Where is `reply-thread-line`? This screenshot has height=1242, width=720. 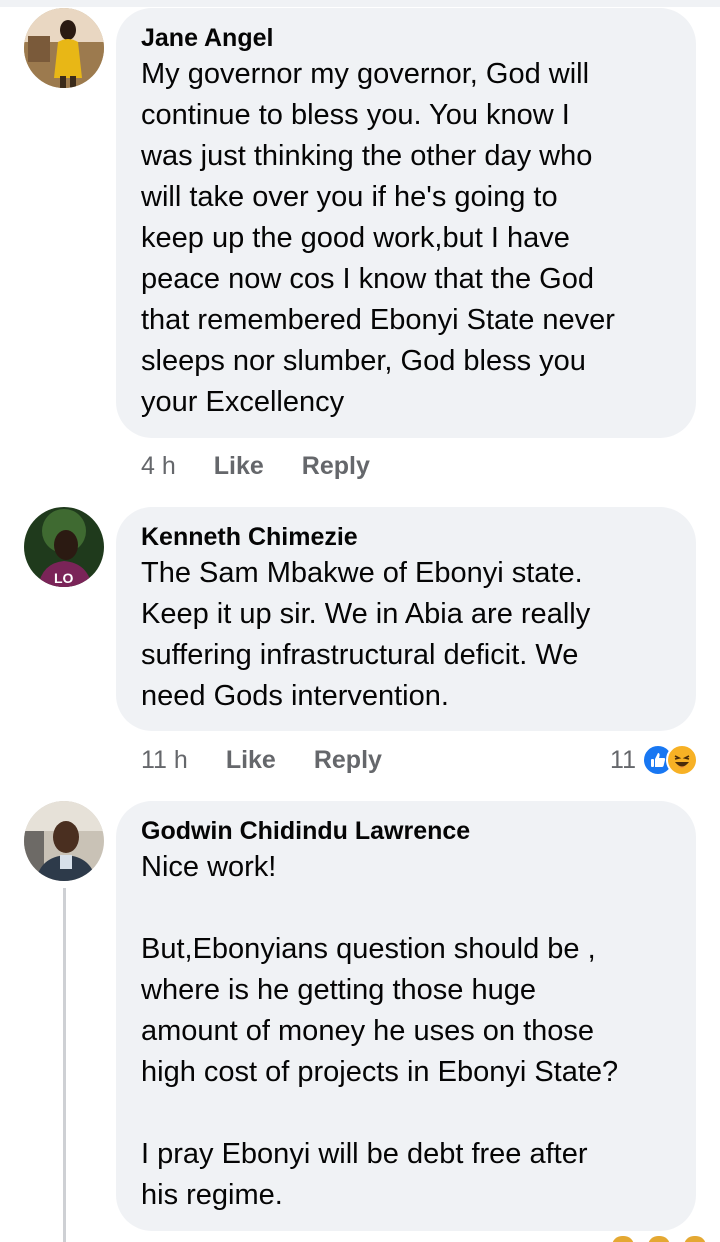
reply-thread-line is located at coordinates (64, 1065).